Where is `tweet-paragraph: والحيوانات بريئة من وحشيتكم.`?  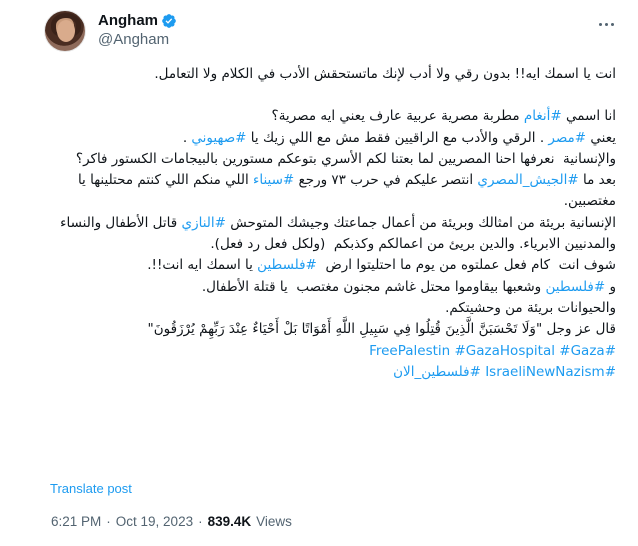
tweet-paragraph: والحيوانات بريئة من وحشيتكم. is located at coordinates (330, 308).